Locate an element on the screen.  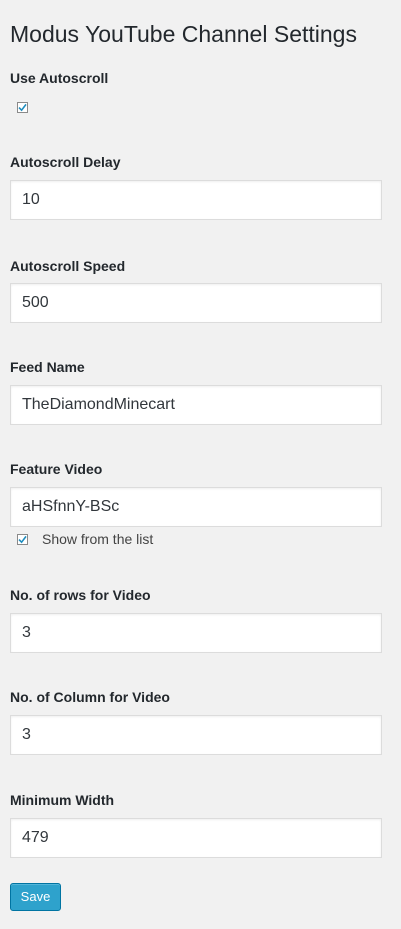
autoscroll-speed-label: Autoscroll Speed is located at coordinates (68, 266).